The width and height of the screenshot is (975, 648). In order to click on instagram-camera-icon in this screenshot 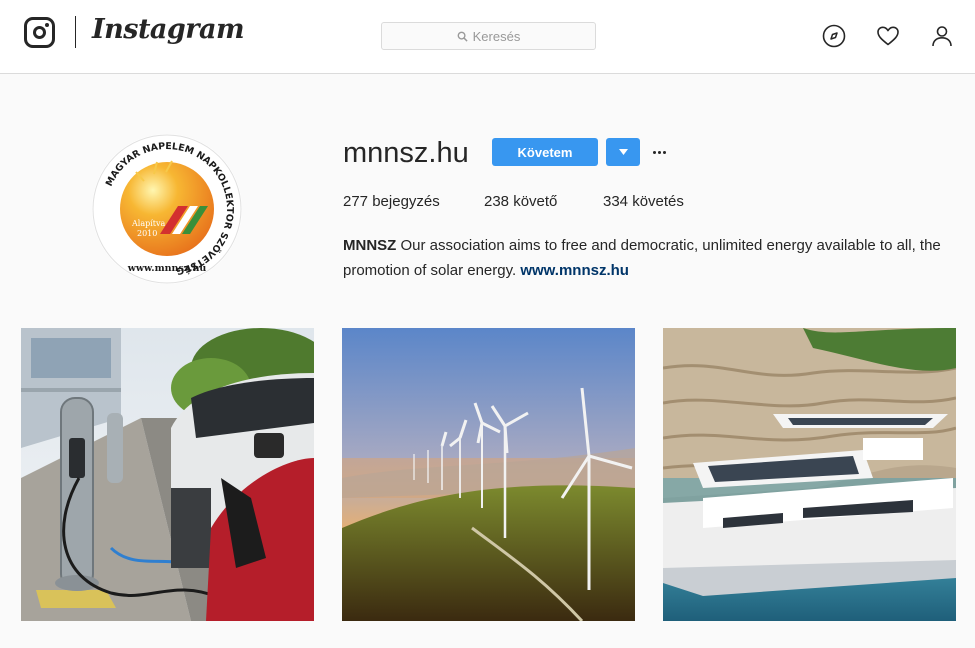, I will do `click(39, 32)`.